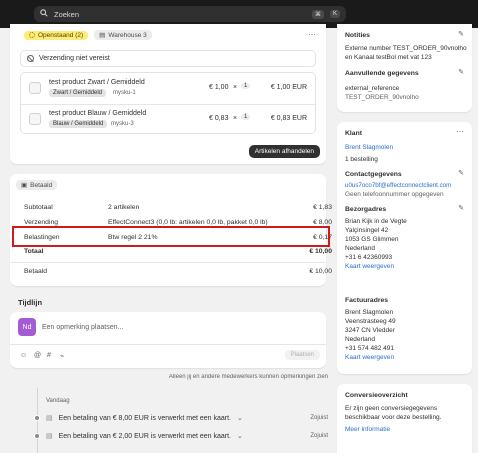  I want to click on line-total: € 1,00 EUR, so click(288, 87).